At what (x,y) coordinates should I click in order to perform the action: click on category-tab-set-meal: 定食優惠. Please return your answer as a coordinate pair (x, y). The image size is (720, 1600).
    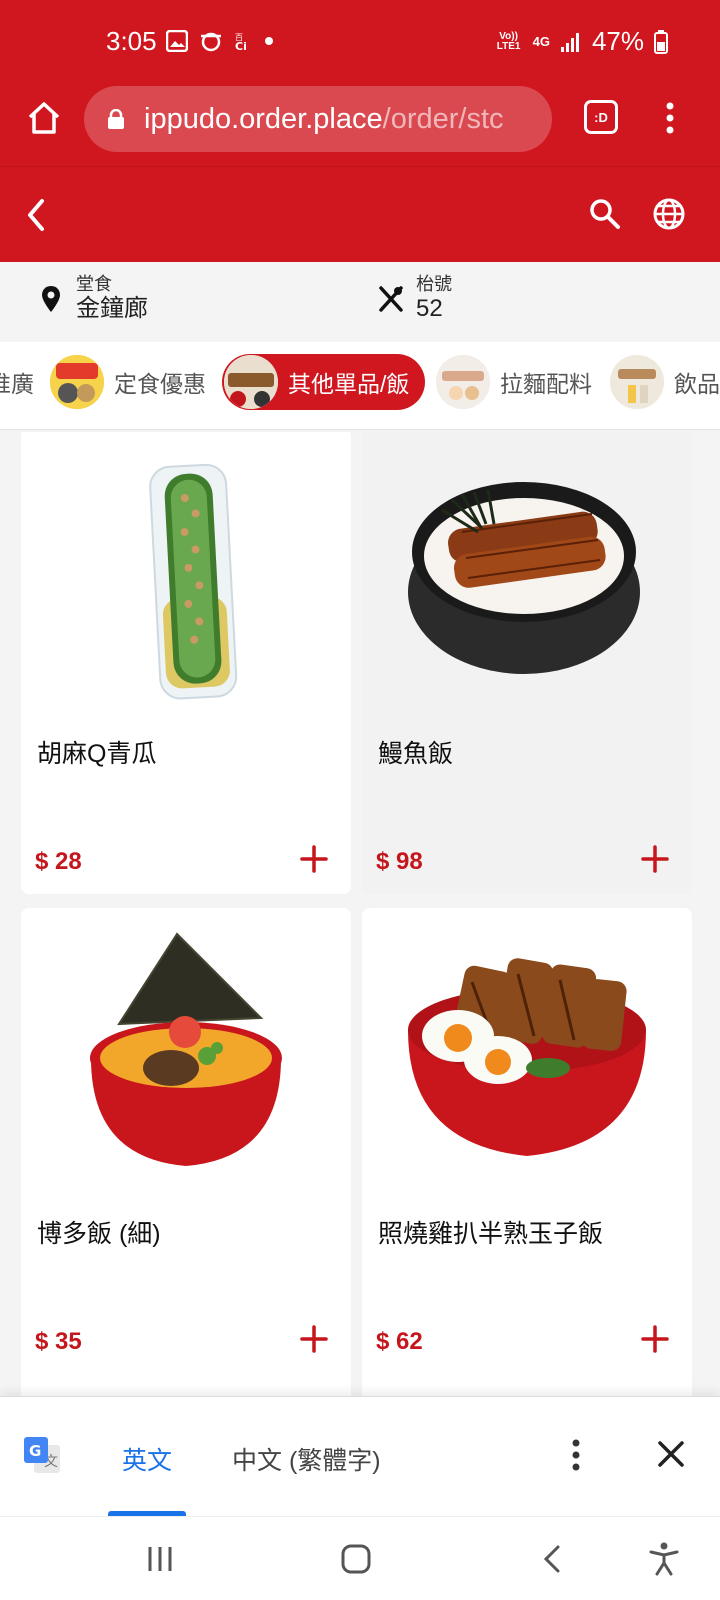
    Looking at the image, I should click on (128, 382).